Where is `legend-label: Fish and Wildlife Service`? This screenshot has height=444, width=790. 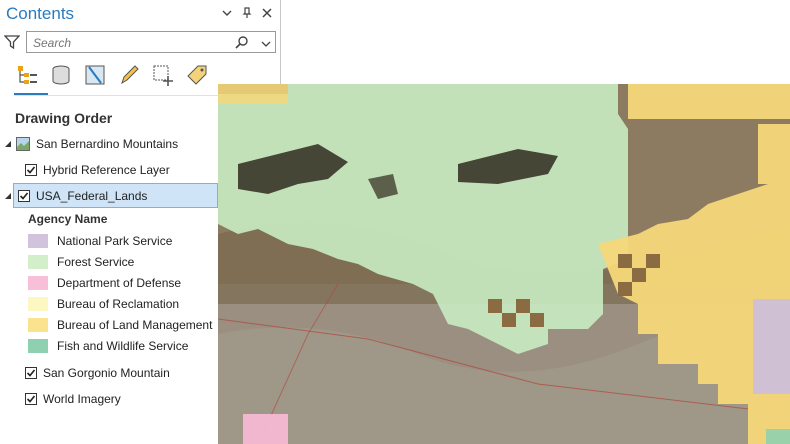
legend-label: Fish and Wildlife Service is located at coordinates (123, 346).